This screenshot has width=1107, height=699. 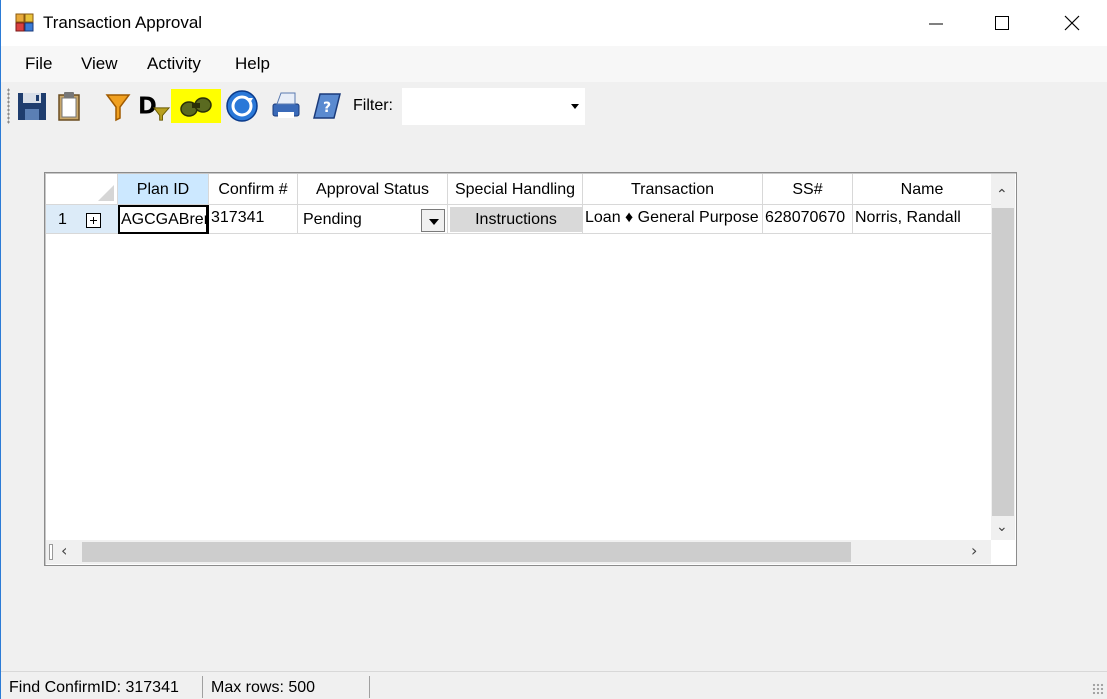 I want to click on instructions-button: Instructions, so click(x=516, y=219).